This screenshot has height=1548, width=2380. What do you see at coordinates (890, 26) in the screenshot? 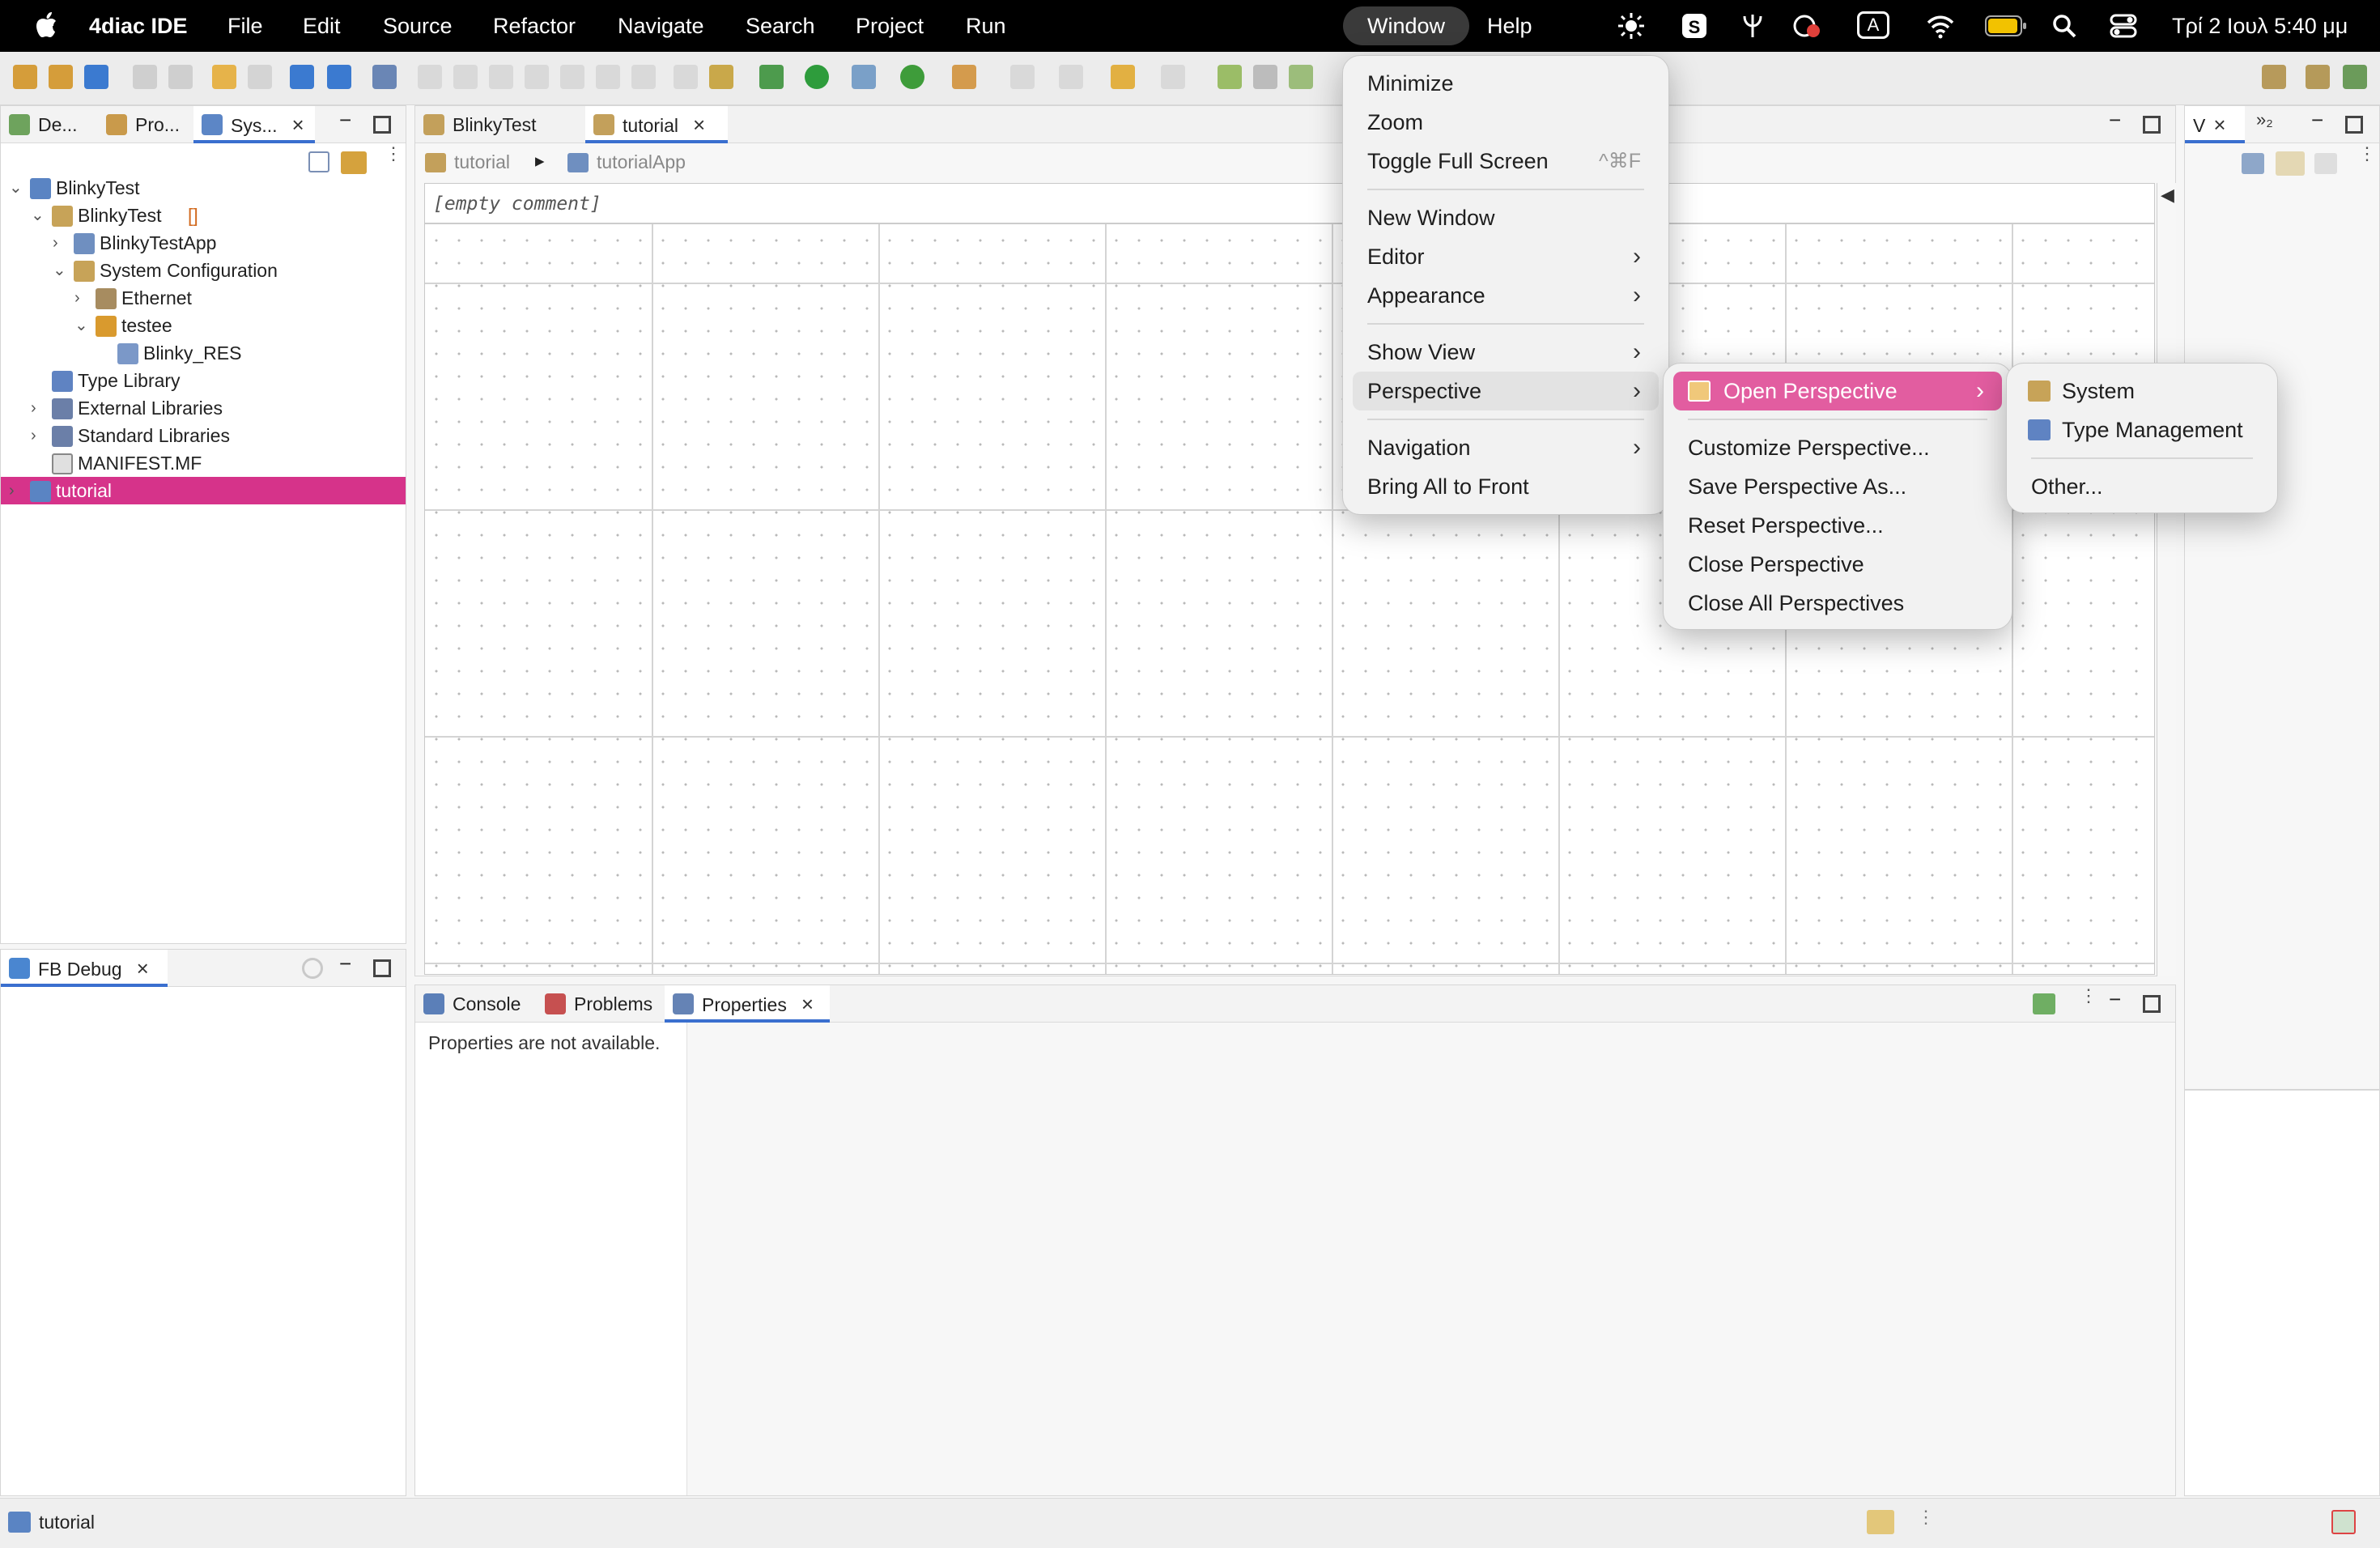
I see `menu-project: Project` at bounding box center [890, 26].